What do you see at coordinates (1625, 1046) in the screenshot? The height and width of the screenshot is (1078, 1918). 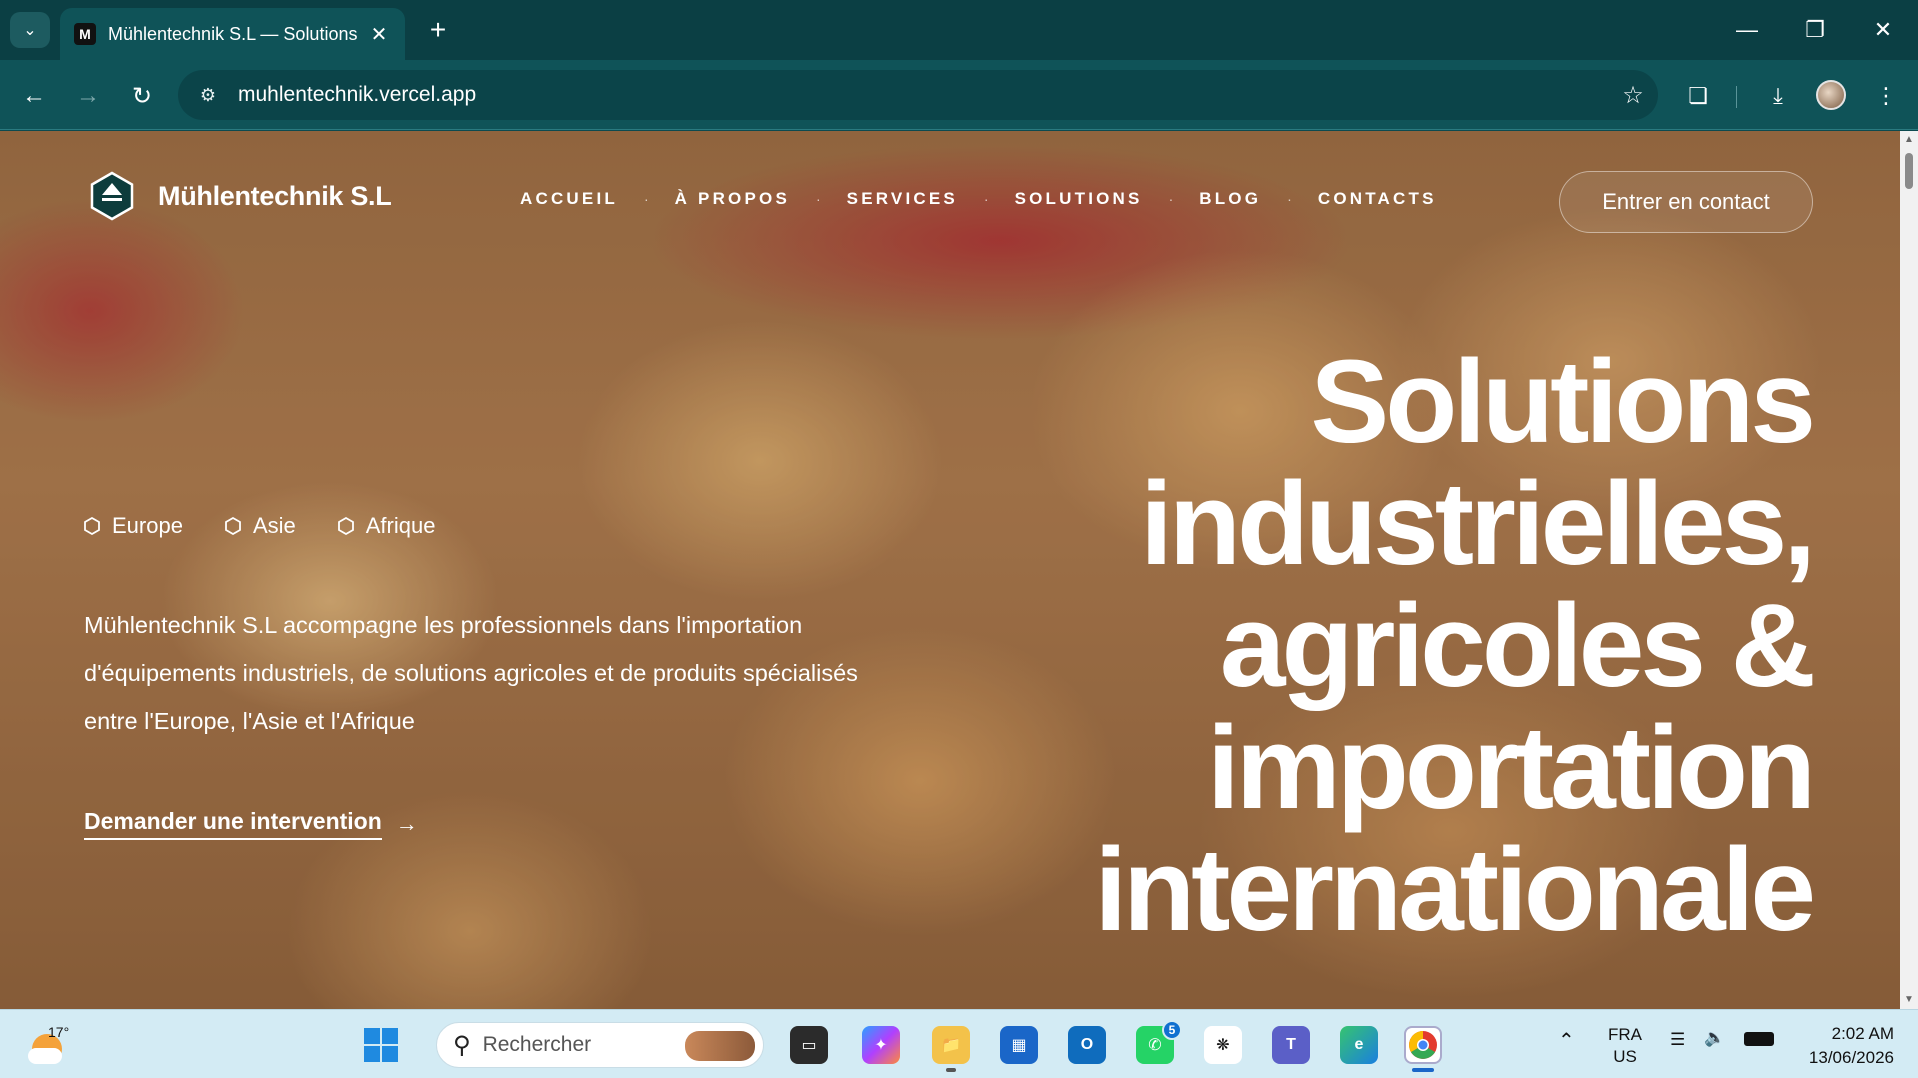 I see `language-indicator: FRA US` at bounding box center [1625, 1046].